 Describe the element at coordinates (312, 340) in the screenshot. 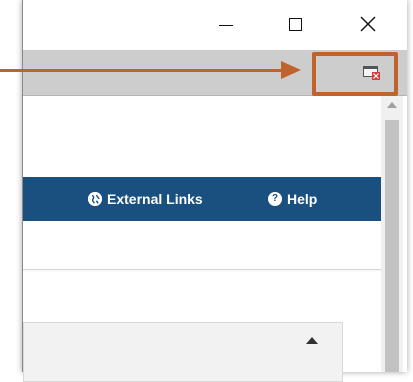

I see `chevron-up-icon` at that location.